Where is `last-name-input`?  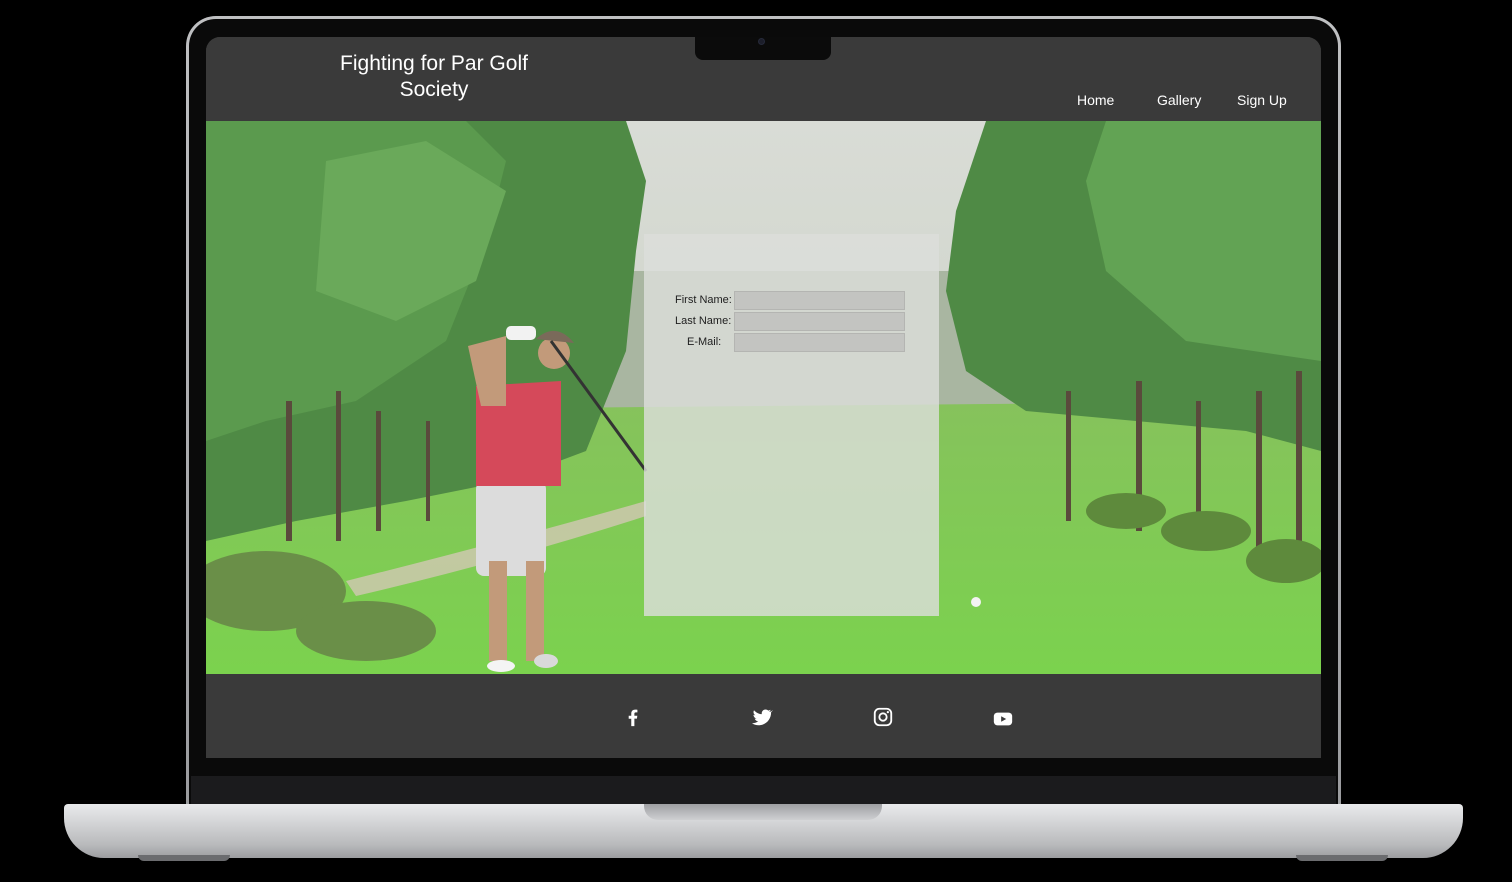
last-name-input is located at coordinates (819, 321).